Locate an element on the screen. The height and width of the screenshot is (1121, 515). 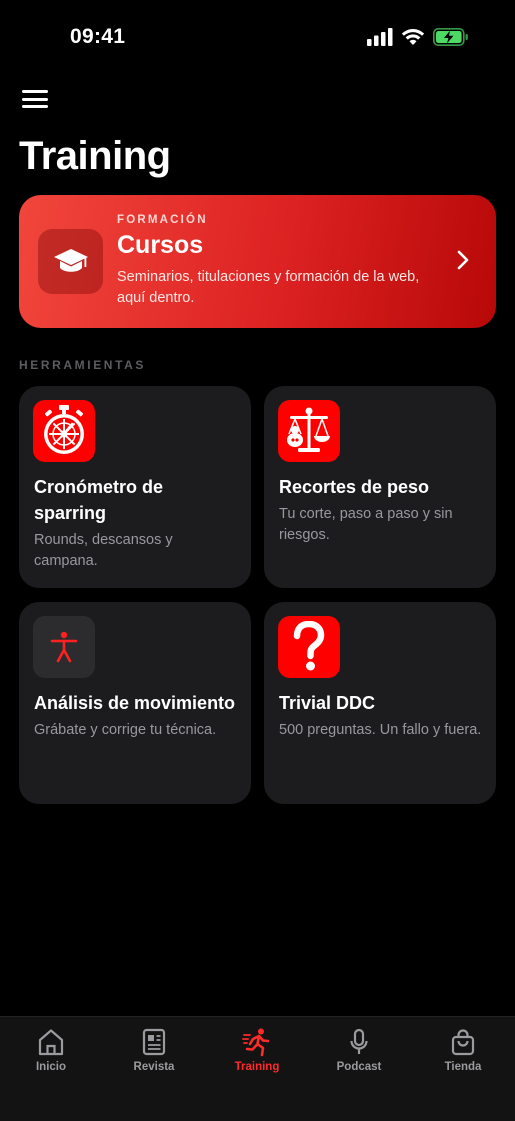
tab-podcast: Podcast is located at coordinates (359, 1050).